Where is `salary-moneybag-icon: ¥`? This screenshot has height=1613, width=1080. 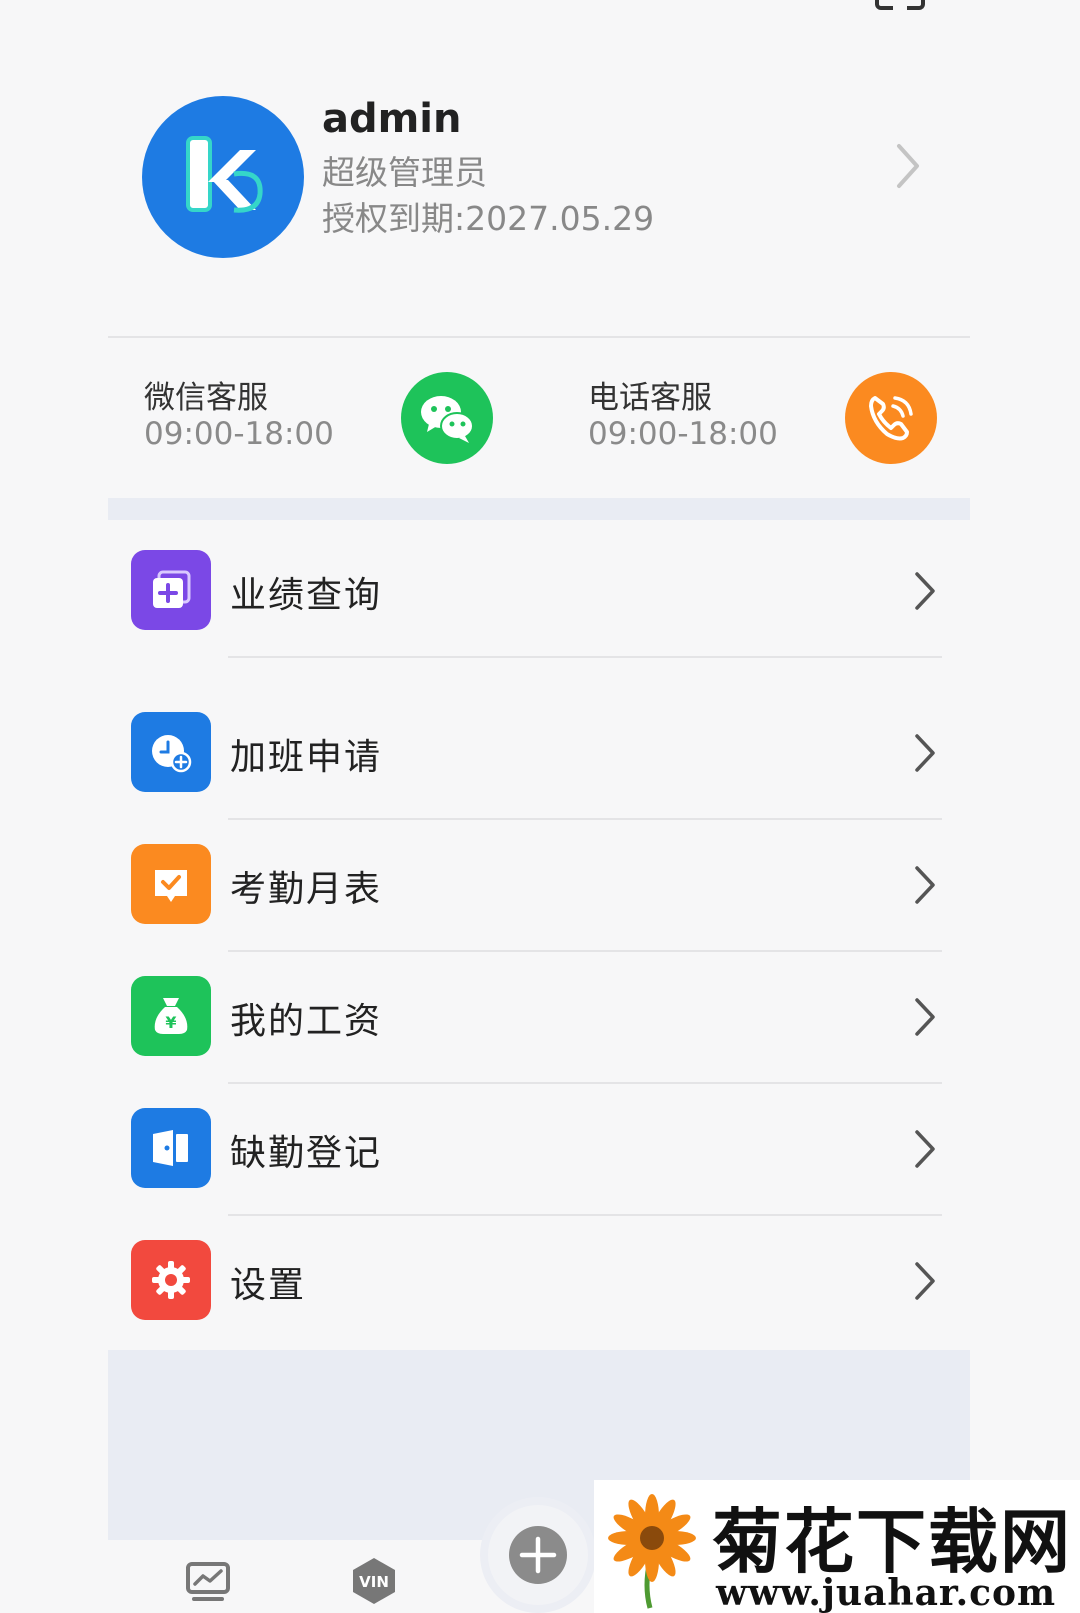 salary-moneybag-icon: ¥ is located at coordinates (171, 1016).